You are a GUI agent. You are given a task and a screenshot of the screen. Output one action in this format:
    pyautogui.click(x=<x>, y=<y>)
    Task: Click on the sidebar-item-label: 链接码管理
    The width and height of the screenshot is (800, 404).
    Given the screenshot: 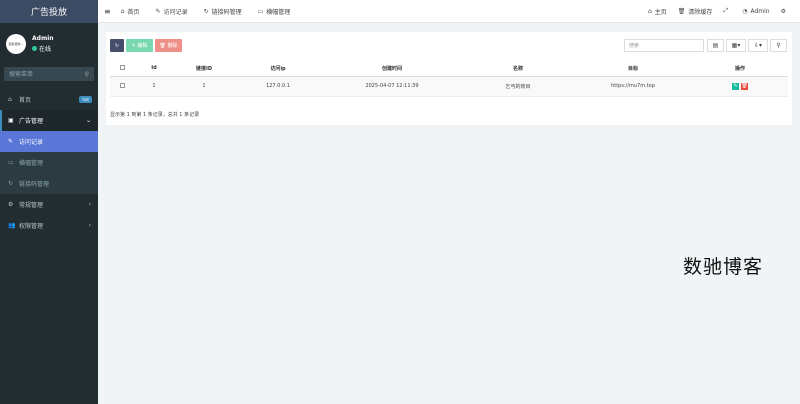 What is the action you would take?
    pyautogui.click(x=34, y=184)
    